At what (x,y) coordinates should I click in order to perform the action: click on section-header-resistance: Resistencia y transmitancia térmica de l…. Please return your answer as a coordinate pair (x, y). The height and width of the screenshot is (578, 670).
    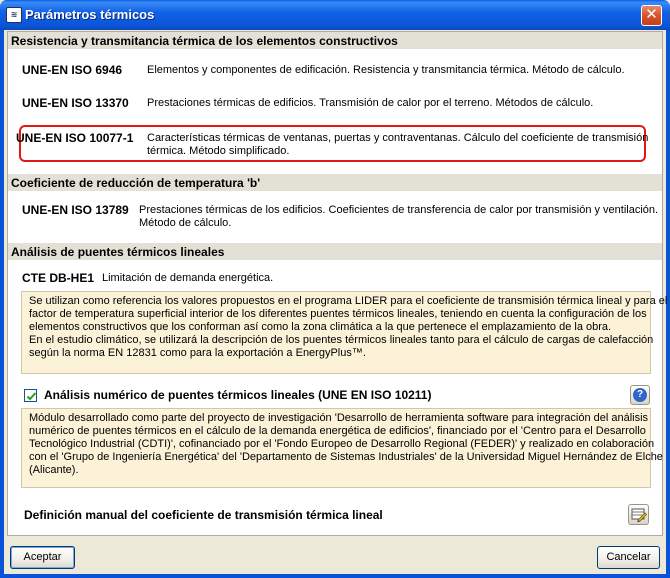
    Looking at the image, I should click on (335, 40).